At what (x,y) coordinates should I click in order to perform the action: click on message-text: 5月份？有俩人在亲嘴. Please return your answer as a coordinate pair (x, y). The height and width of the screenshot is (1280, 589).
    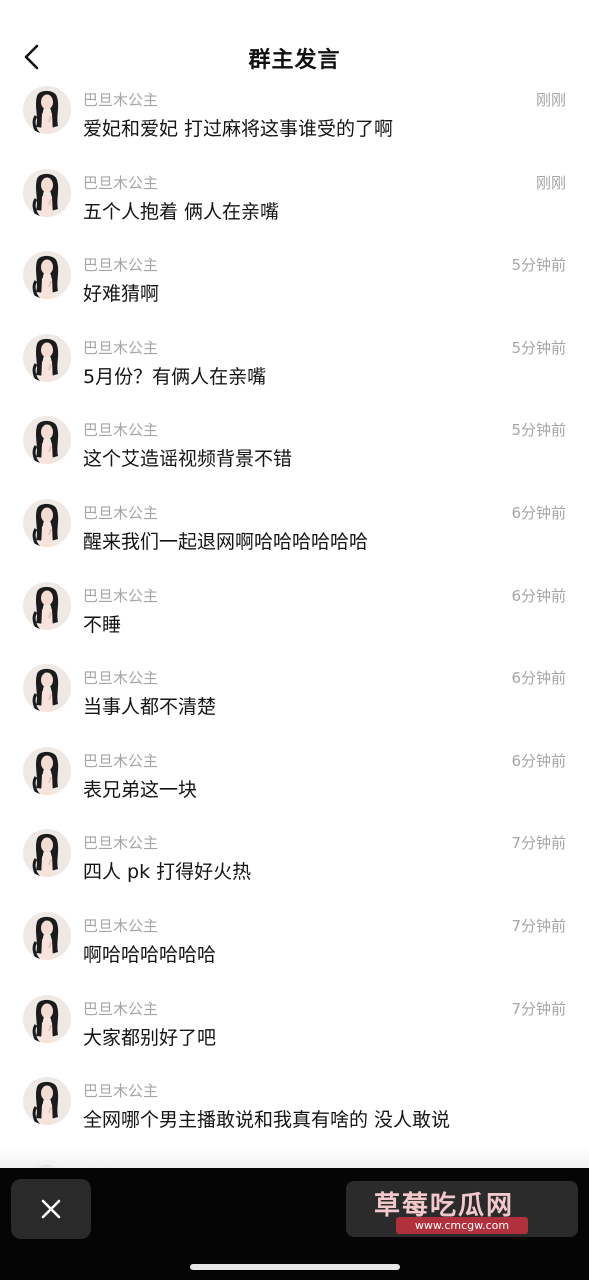
    Looking at the image, I should click on (175, 376).